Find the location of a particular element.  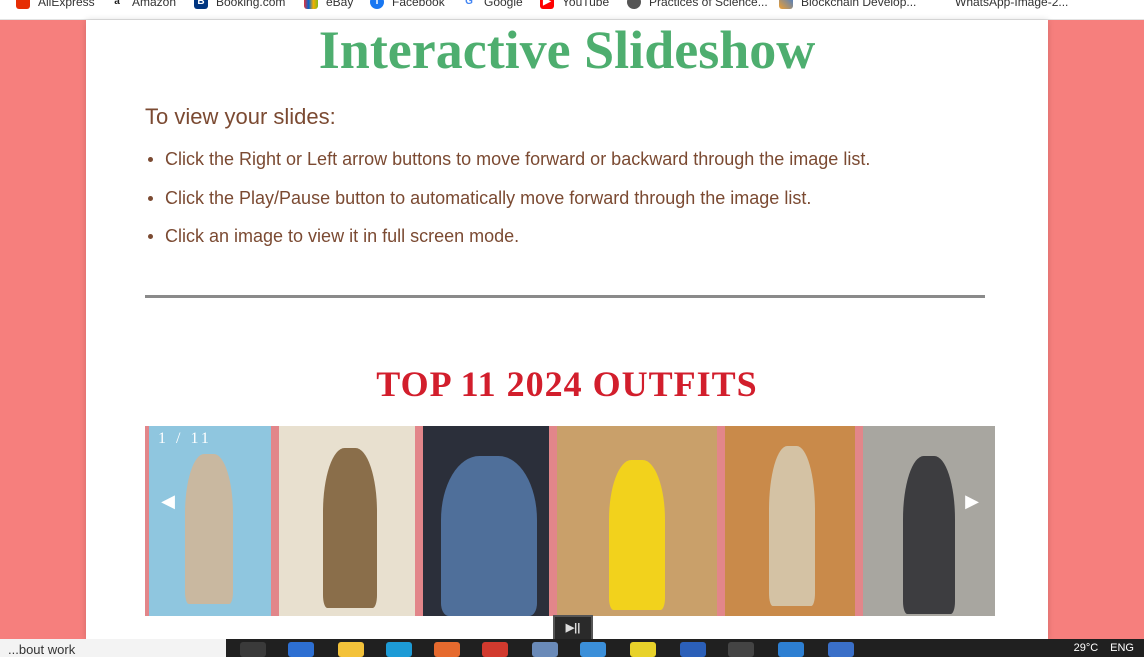

terminal-icon is located at coordinates (741, 649).